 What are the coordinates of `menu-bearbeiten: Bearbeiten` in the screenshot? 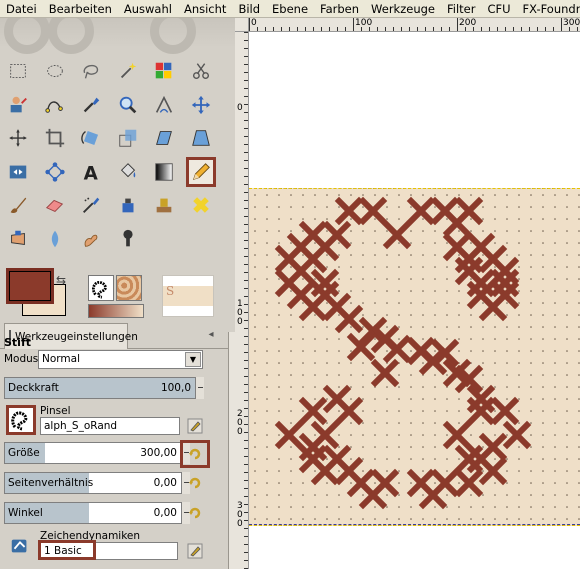 It's located at (80, 8).